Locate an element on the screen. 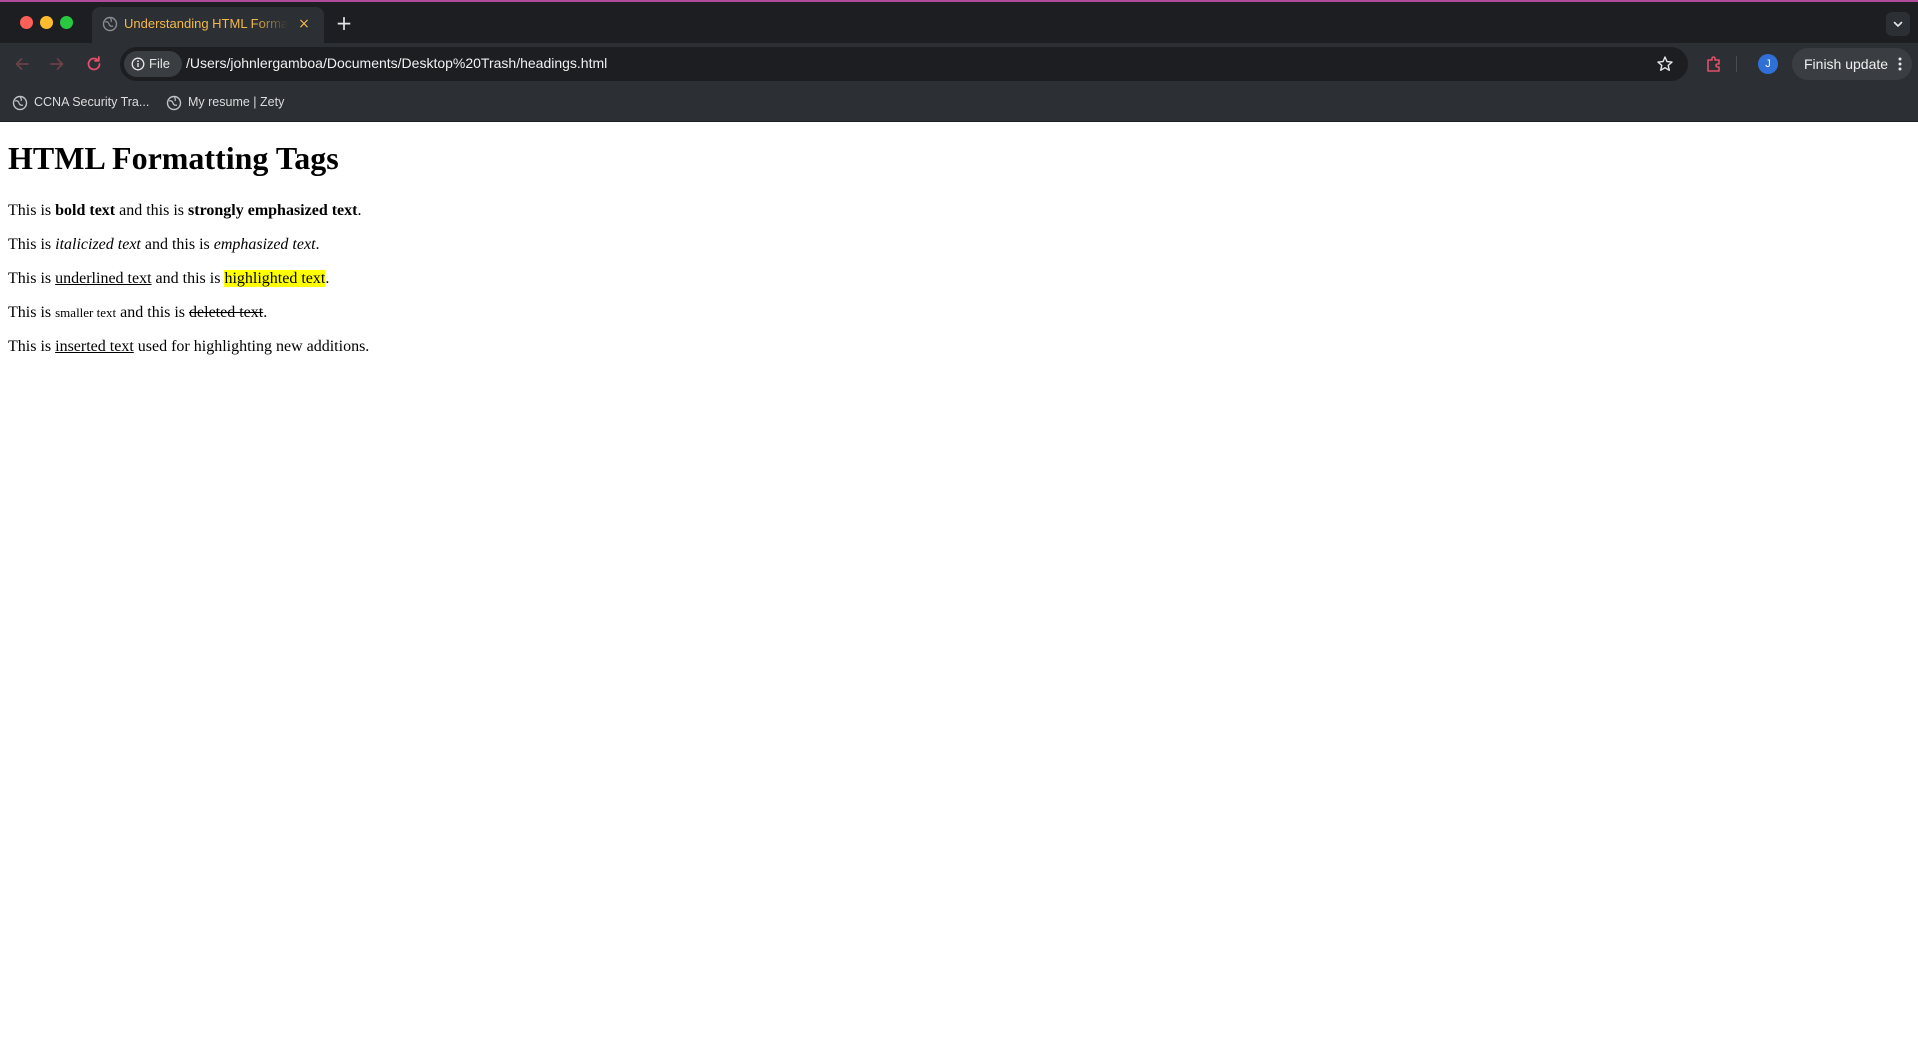 The width and height of the screenshot is (1918, 1056). page-title: HTML Formatting Tags is located at coordinates (173, 158).